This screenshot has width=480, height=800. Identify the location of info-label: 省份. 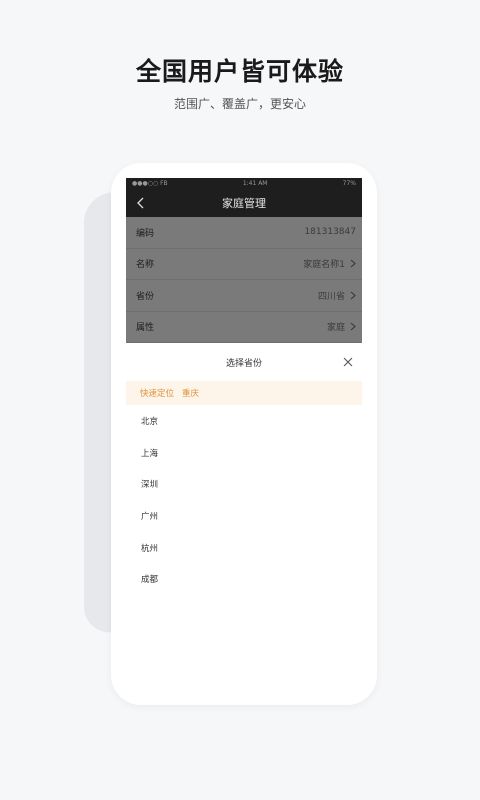
(145, 296).